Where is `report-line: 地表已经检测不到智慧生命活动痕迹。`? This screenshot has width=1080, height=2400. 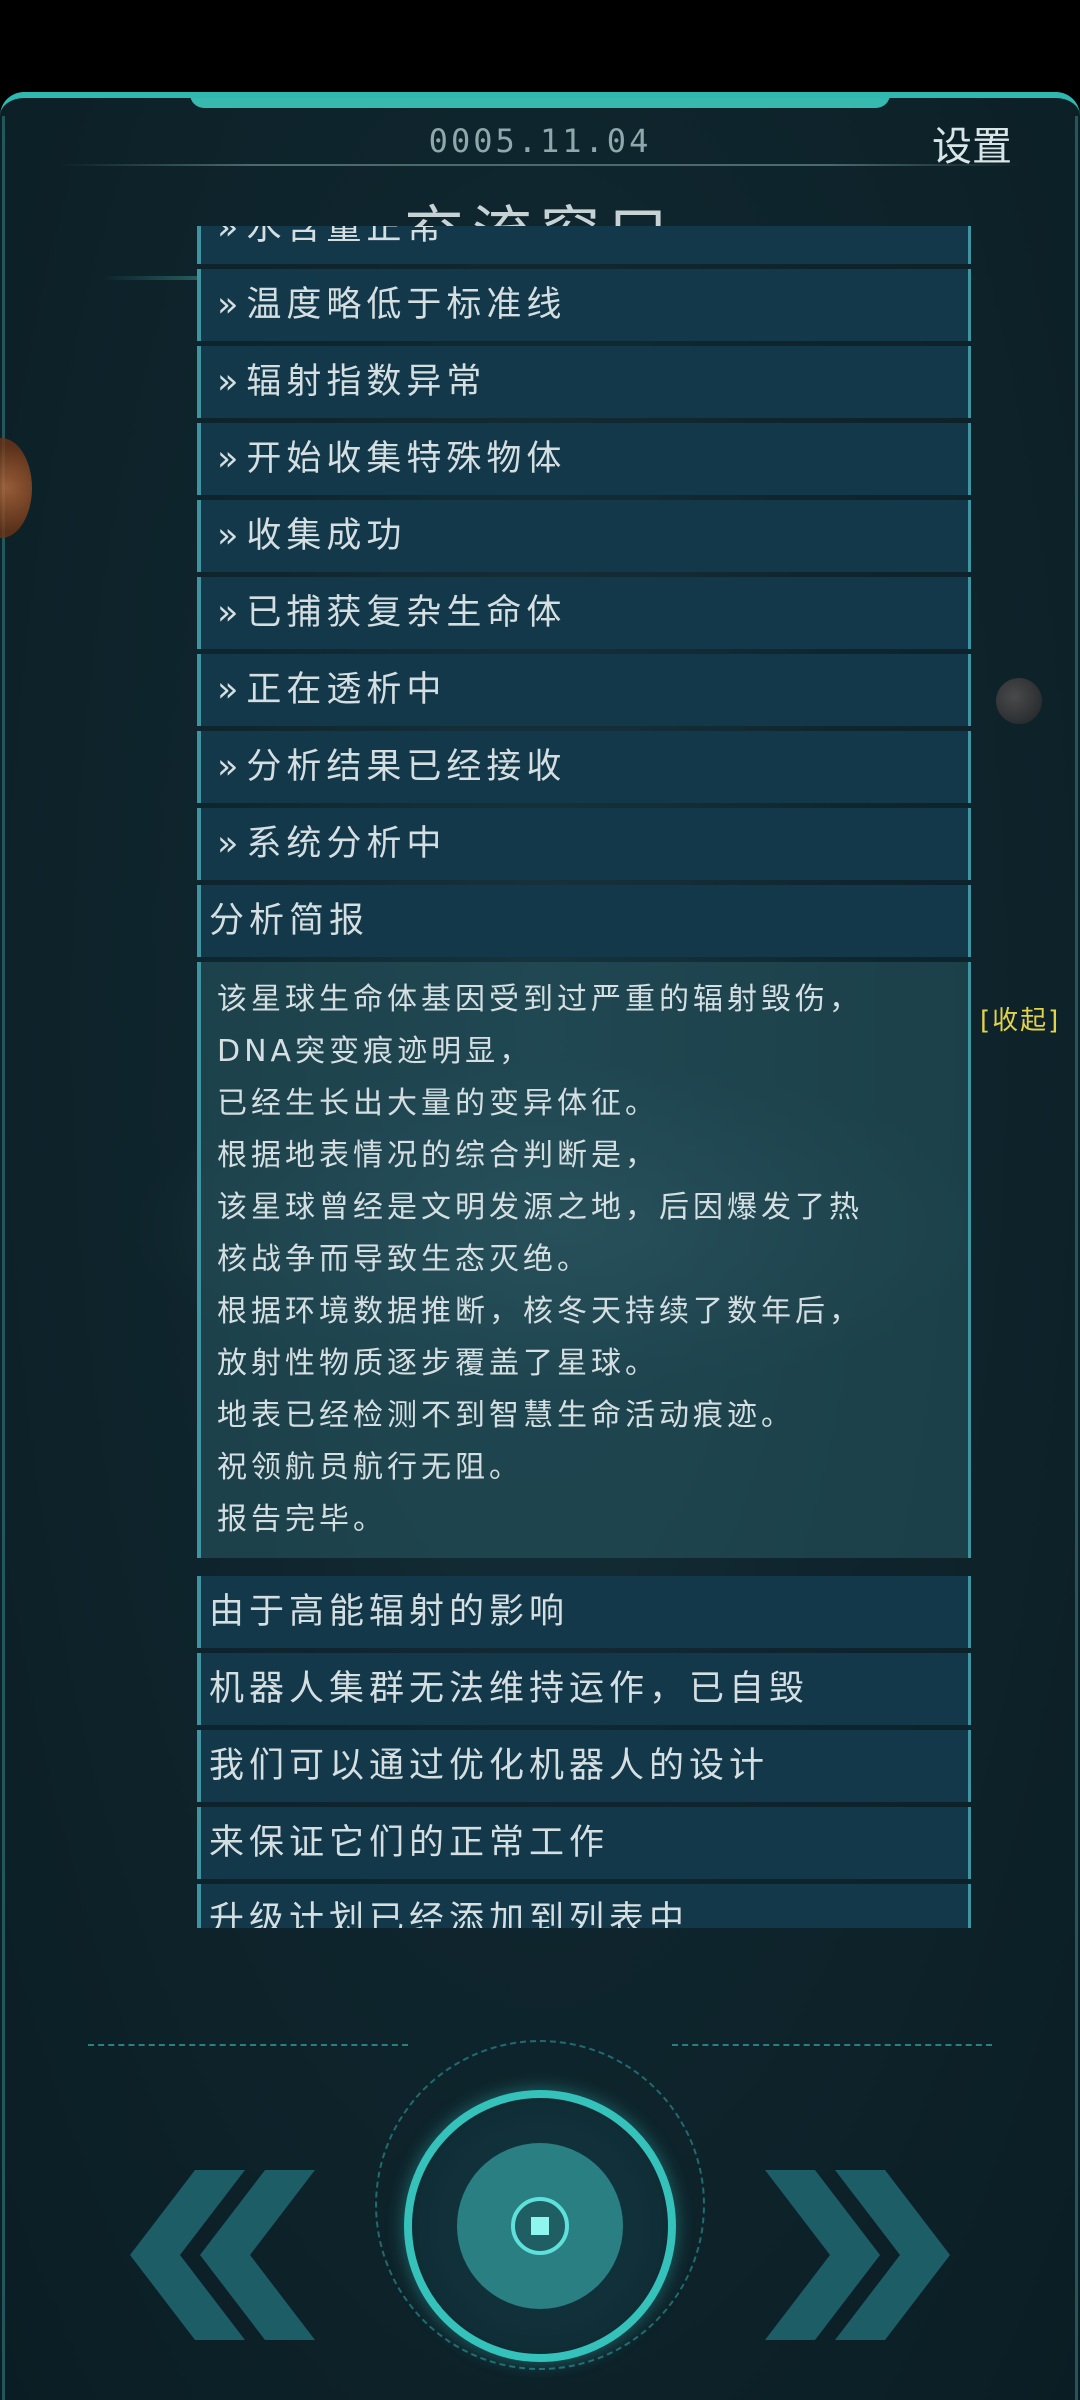 report-line: 地表已经检测不到智慧生命活动痕迹。 is located at coordinates (506, 1415).